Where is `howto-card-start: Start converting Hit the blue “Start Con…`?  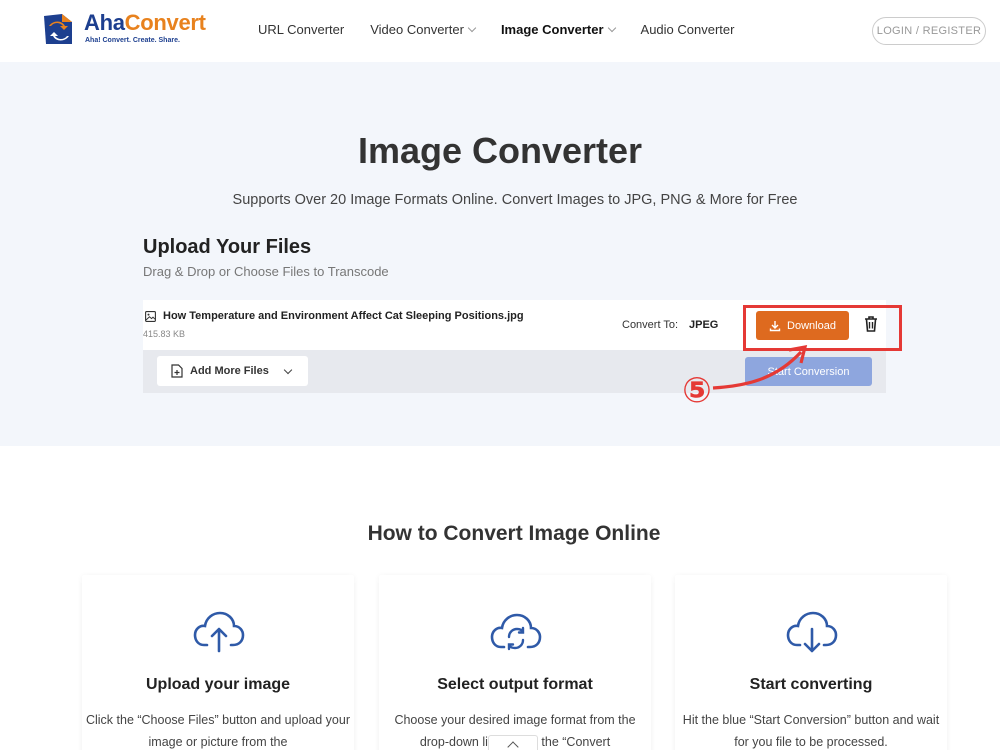
howto-card-start: Start converting Hit the blue “Start Con… is located at coordinates (811, 662).